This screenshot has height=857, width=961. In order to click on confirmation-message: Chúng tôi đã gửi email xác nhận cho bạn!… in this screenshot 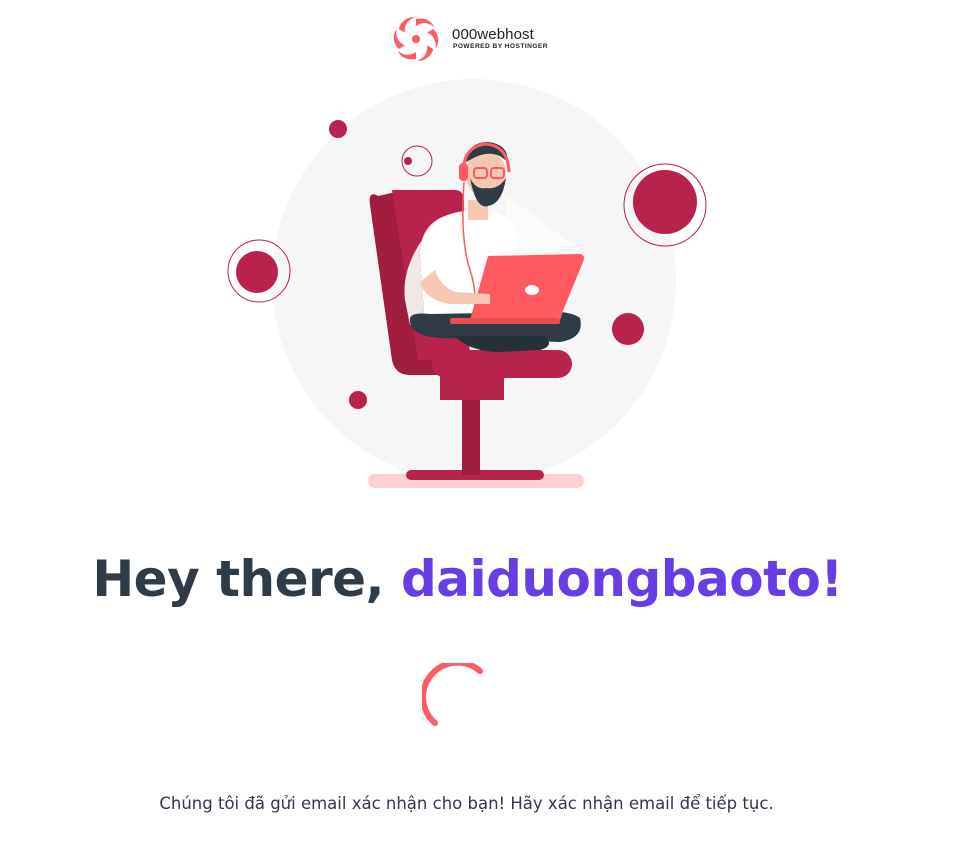, I will do `click(466, 803)`.